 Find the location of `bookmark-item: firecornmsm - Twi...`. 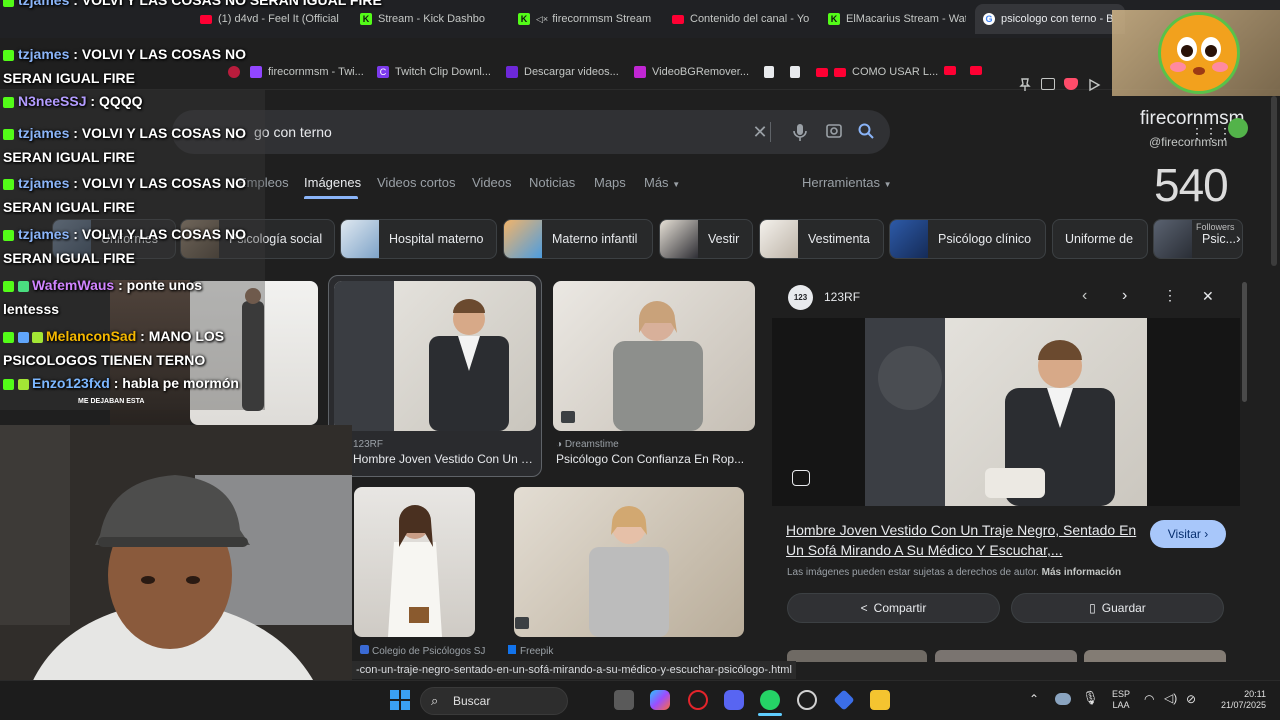

bookmark-item: firecornmsm - Twi... is located at coordinates (307, 72).